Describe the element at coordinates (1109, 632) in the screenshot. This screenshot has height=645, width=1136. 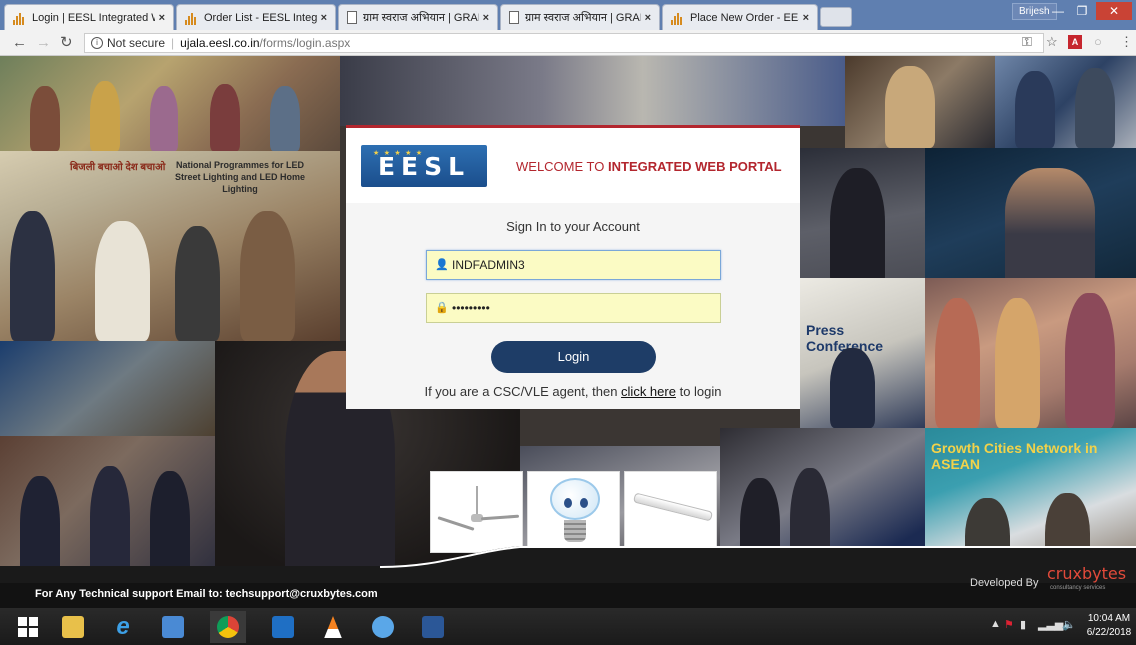
I see `clock-date: 6/22/2018` at that location.